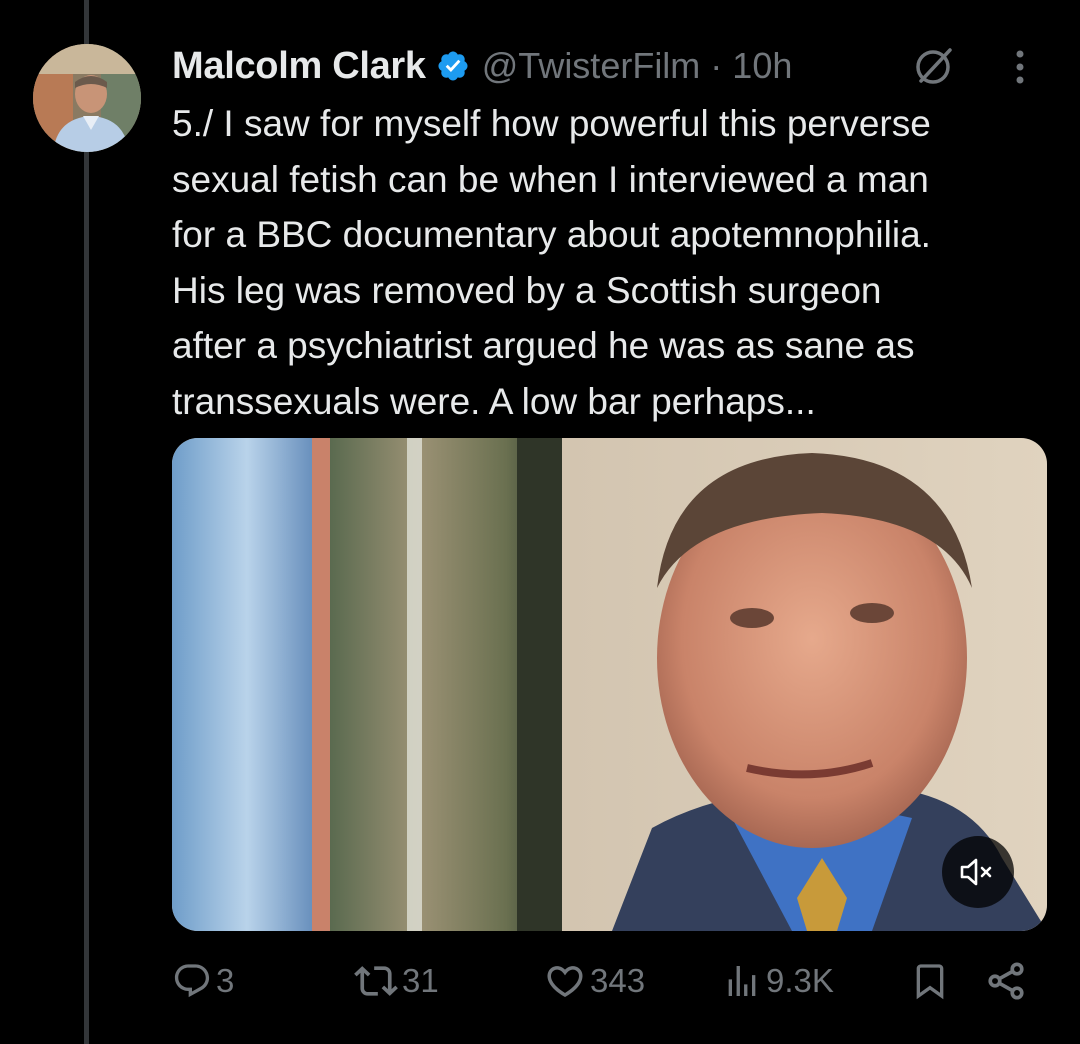 The height and width of the screenshot is (1044, 1080). I want to click on verified-badge-icon, so click(453, 66).